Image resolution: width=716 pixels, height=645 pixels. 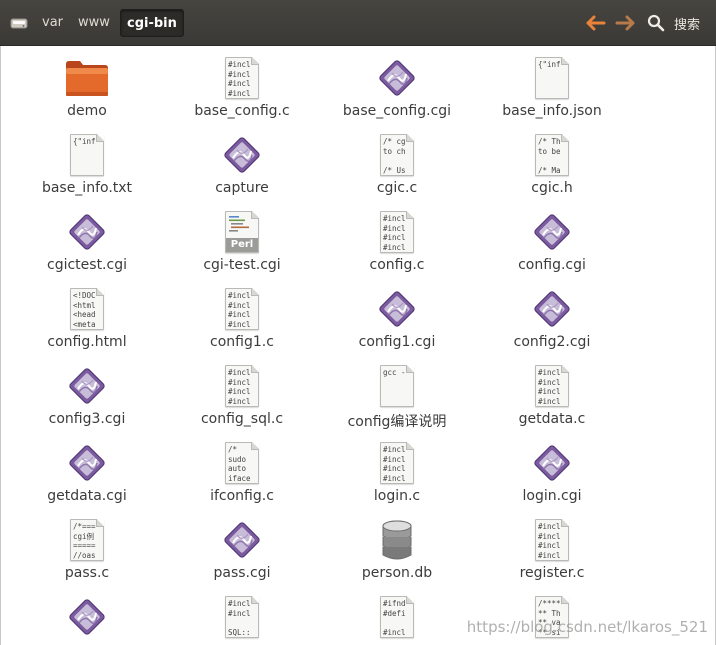 I want to click on search-label: 搜索, so click(x=687, y=23).